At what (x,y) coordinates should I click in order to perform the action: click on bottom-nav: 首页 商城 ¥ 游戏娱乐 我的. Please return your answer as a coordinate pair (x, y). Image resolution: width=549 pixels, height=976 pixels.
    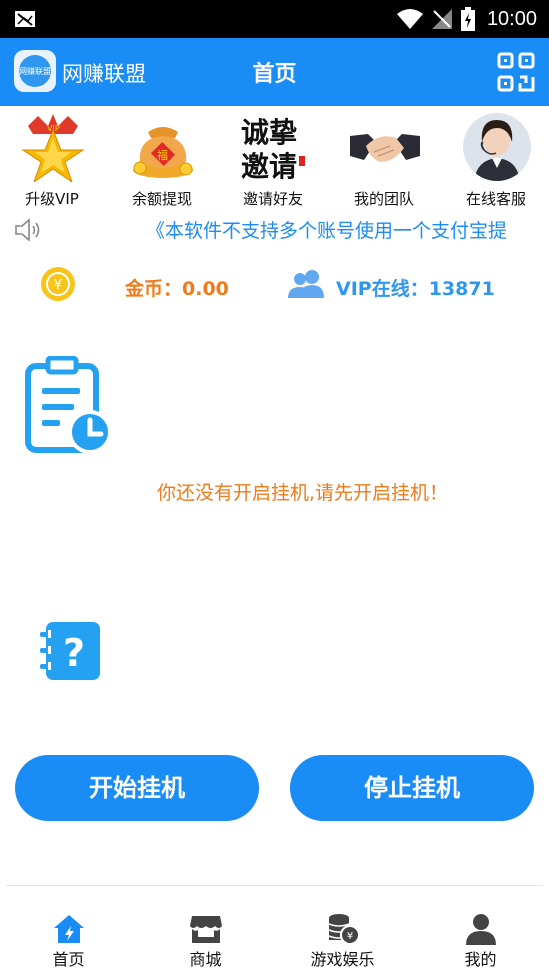
    Looking at the image, I should click on (274, 931).